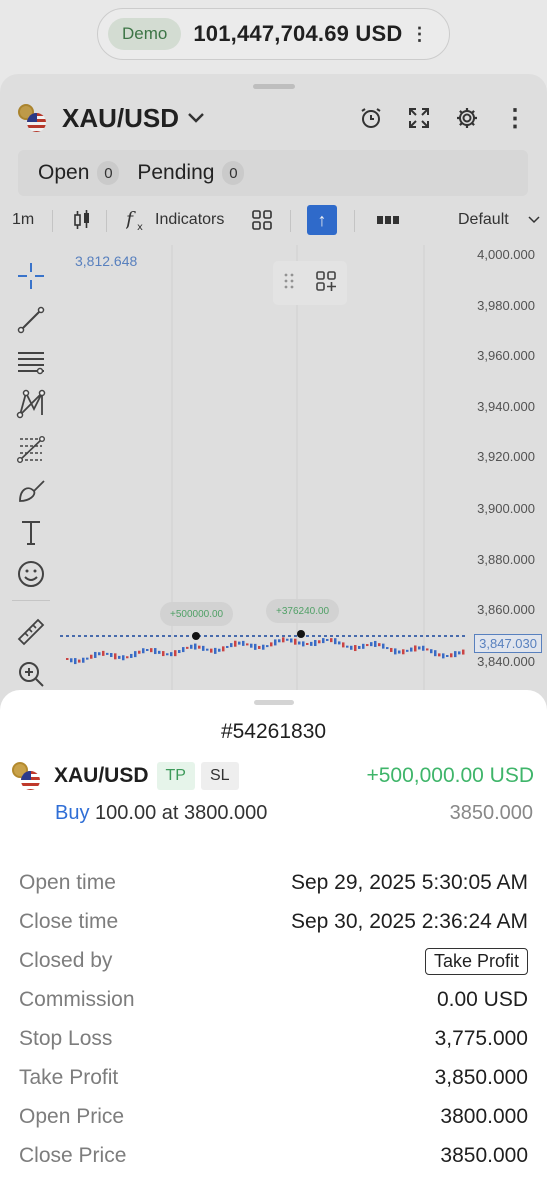  What do you see at coordinates (175, 776) in the screenshot?
I see `take-profit-badge: TP` at bounding box center [175, 776].